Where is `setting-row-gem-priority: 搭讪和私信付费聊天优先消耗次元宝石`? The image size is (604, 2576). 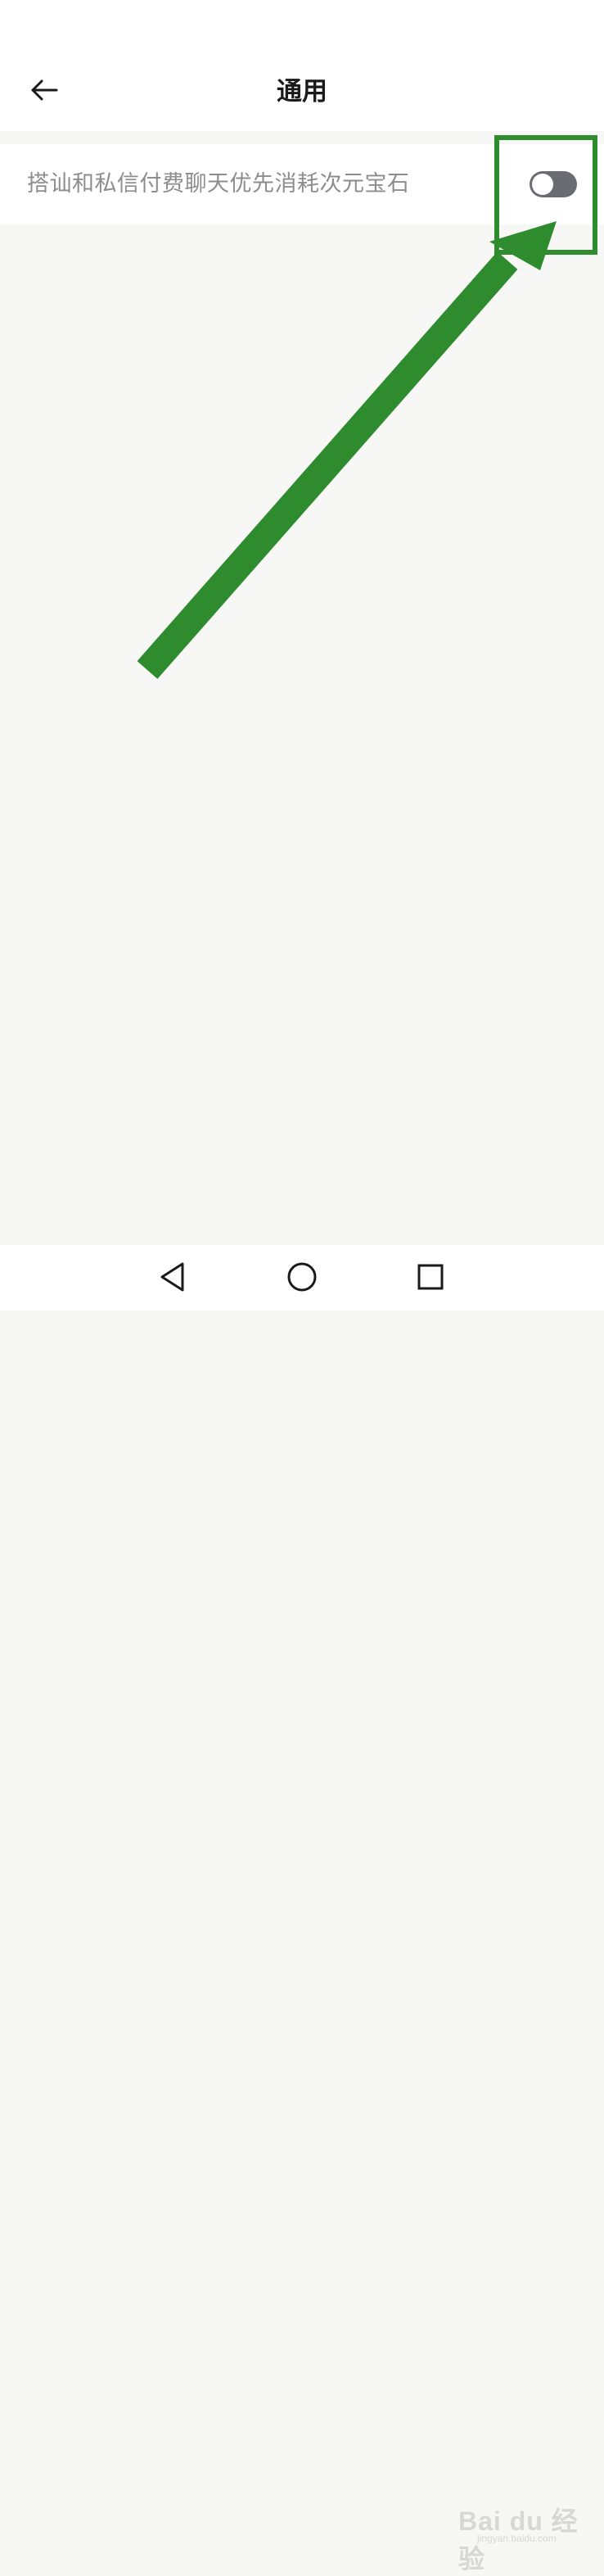 setting-row-gem-priority: 搭讪和私信付费聊天优先消耗次元宝石 is located at coordinates (302, 184).